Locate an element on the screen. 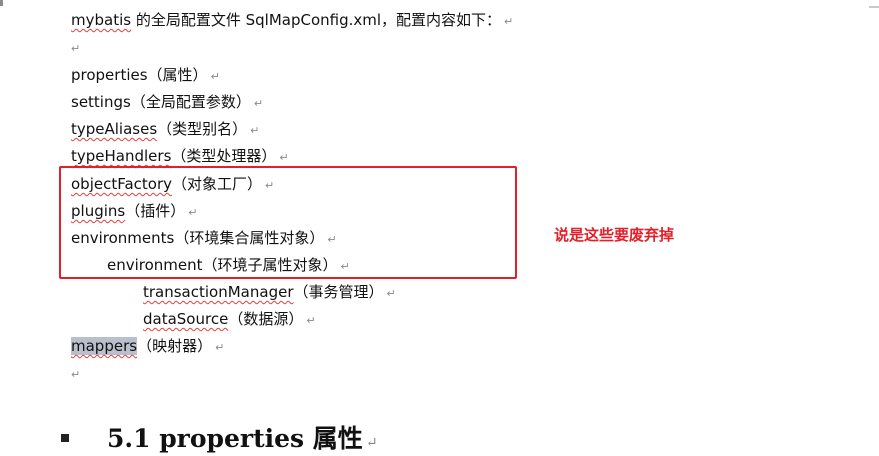 Image resolution: width=879 pixels, height=456 pixels. selected-text: mappers is located at coordinates (104, 346).